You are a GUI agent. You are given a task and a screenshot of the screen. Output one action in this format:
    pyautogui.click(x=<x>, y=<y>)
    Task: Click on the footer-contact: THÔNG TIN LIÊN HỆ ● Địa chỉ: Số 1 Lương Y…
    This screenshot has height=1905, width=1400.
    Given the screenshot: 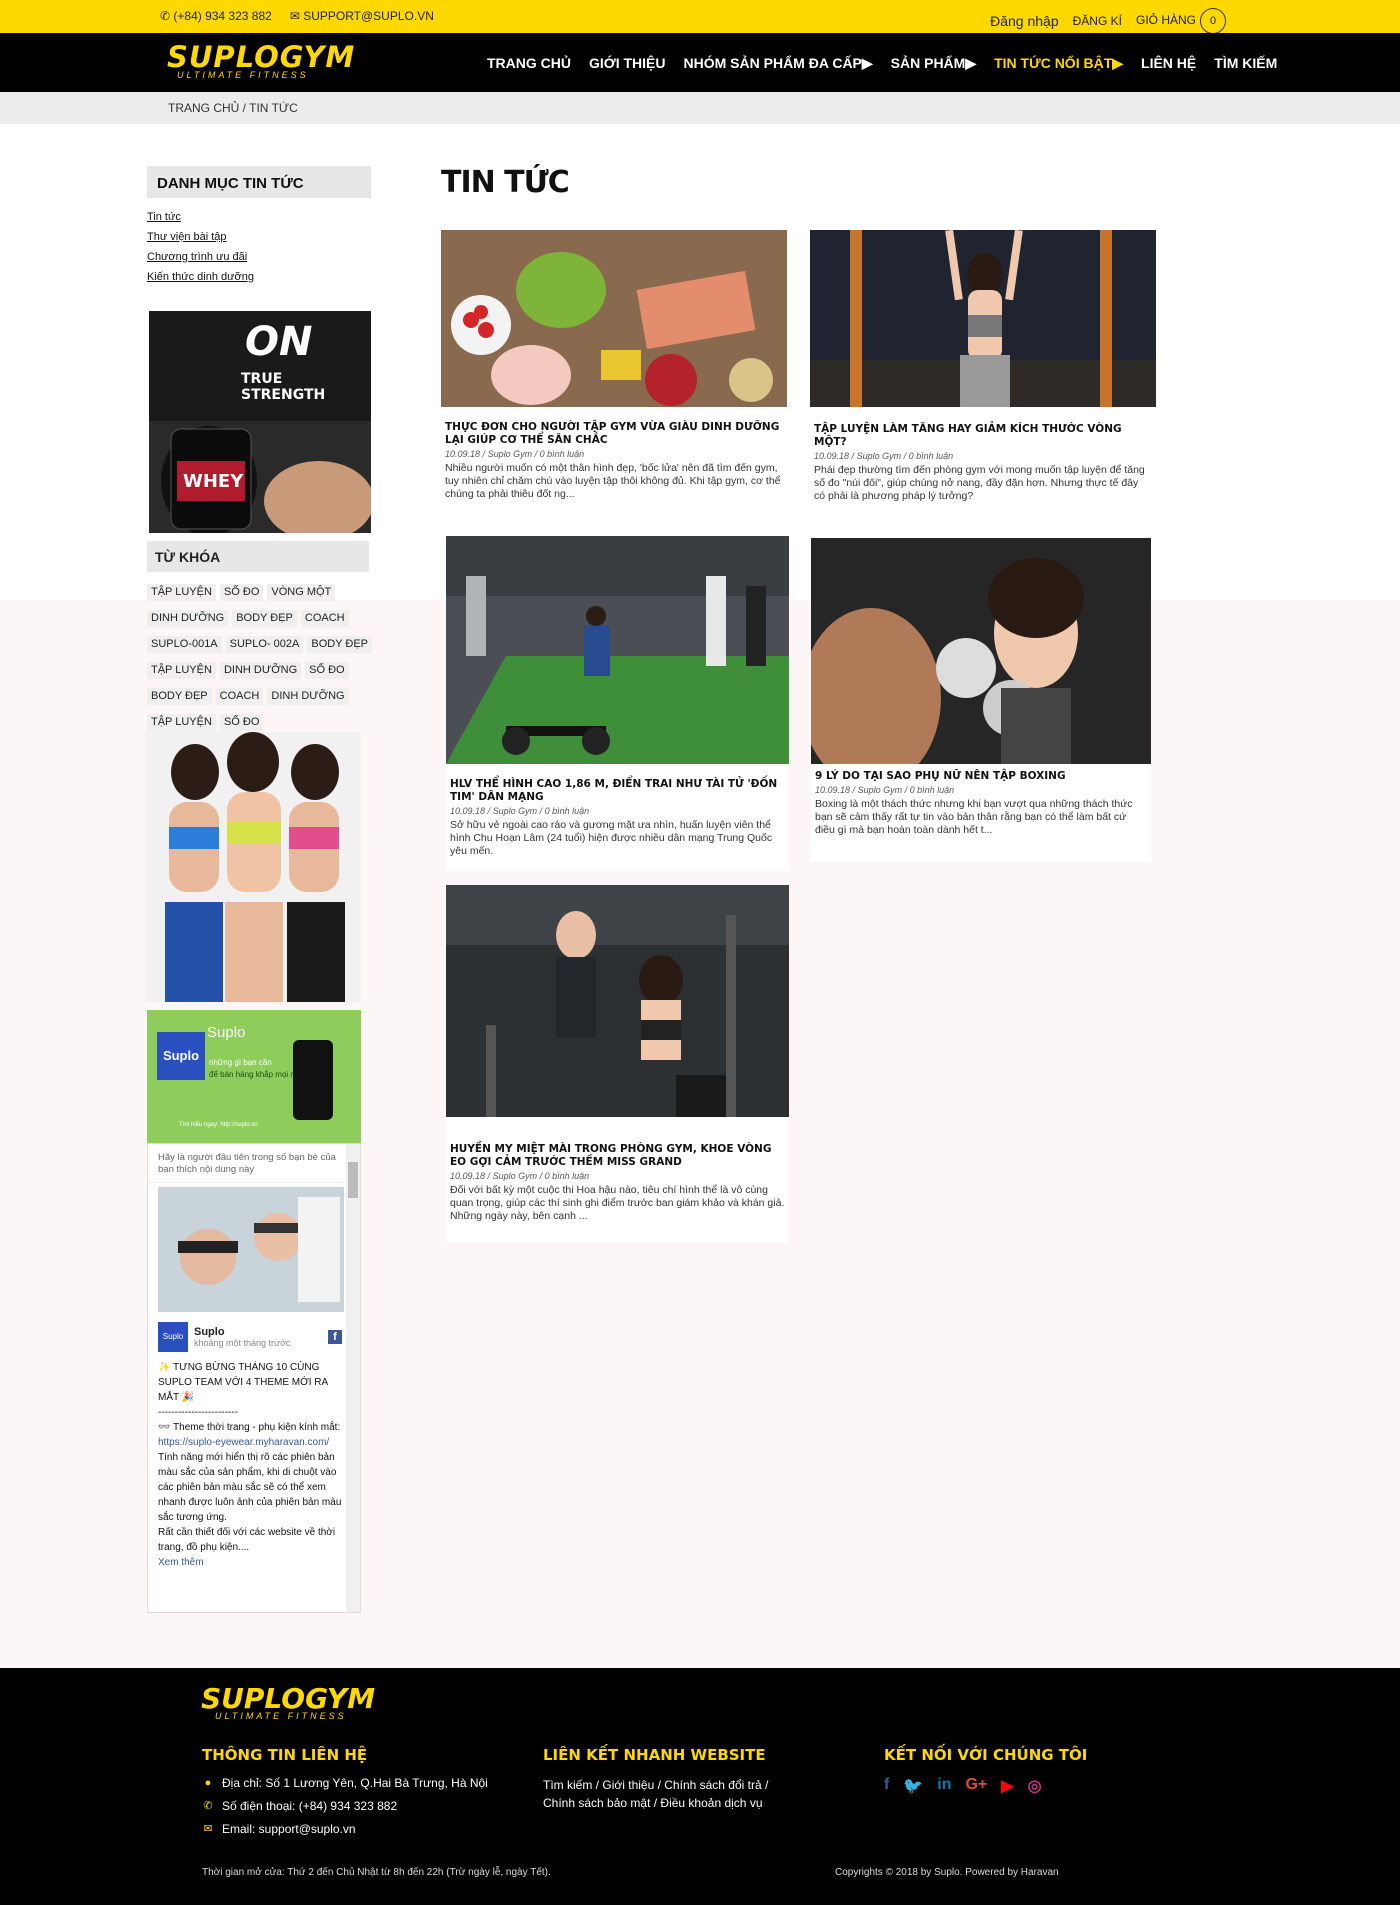 What is the action you would take?
    pyautogui.click(x=345, y=1791)
    